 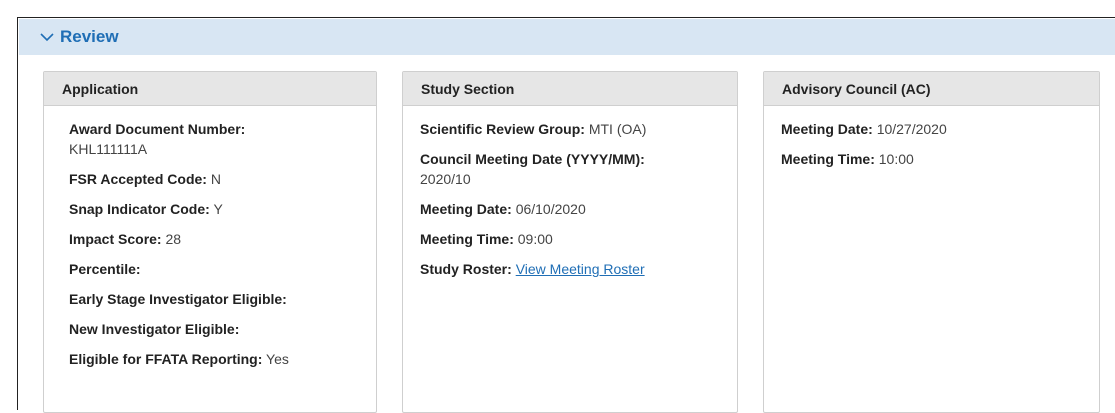 I want to click on meeting-date-value: 06/10/2020, so click(x=550, y=209).